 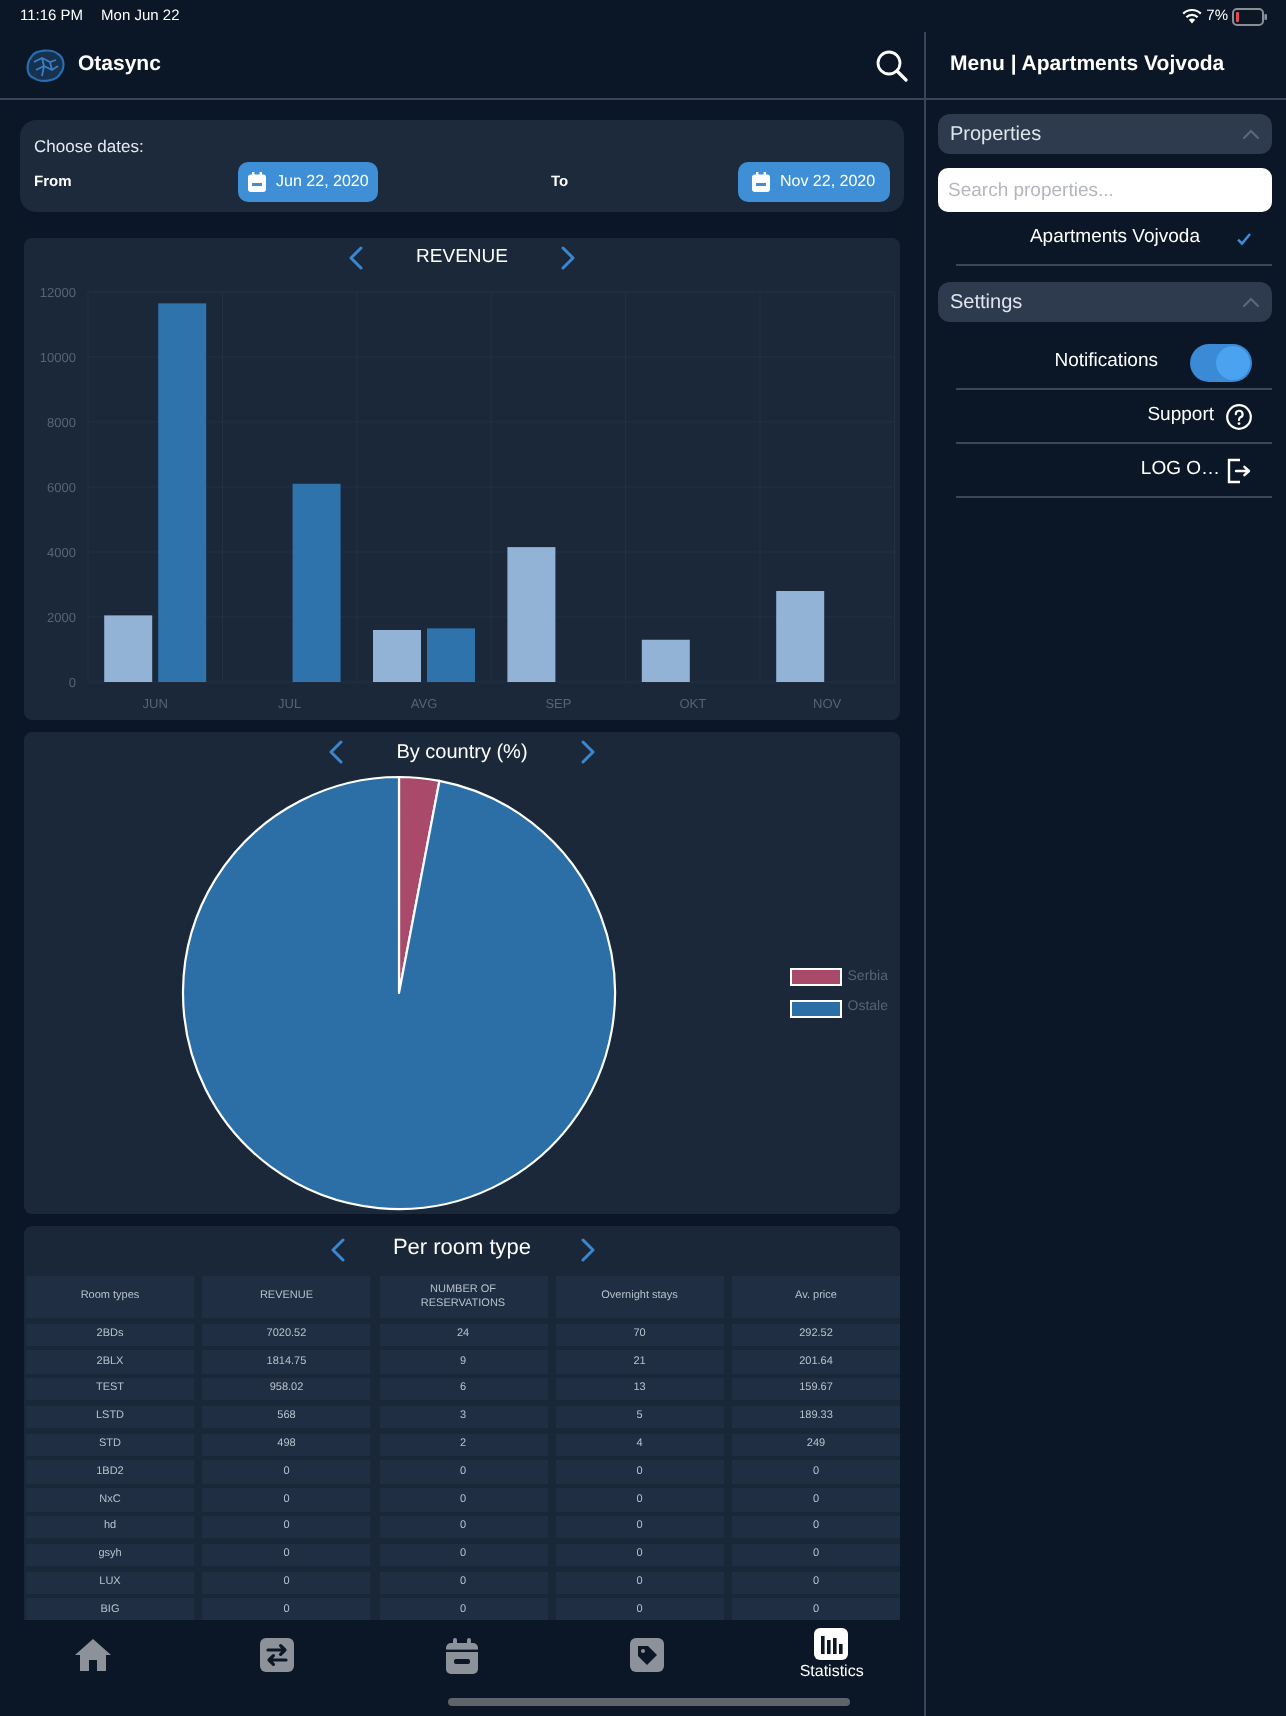 I want to click on checkmark-icon, so click(x=1244, y=238).